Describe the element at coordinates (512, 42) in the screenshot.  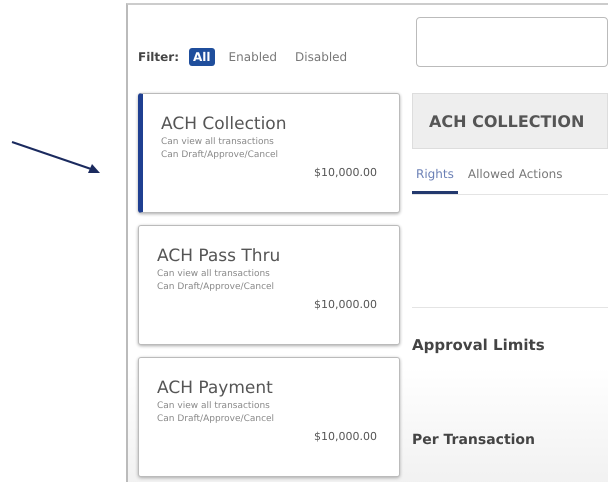
I see `search-field` at that location.